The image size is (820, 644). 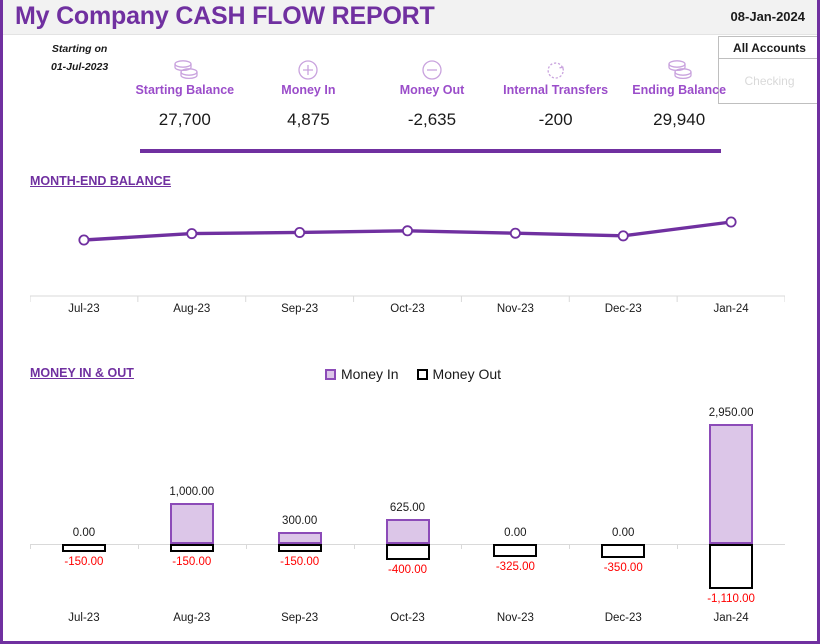 I want to click on kpi-ending-balance: Ending Balance 29,940, so click(x=679, y=94).